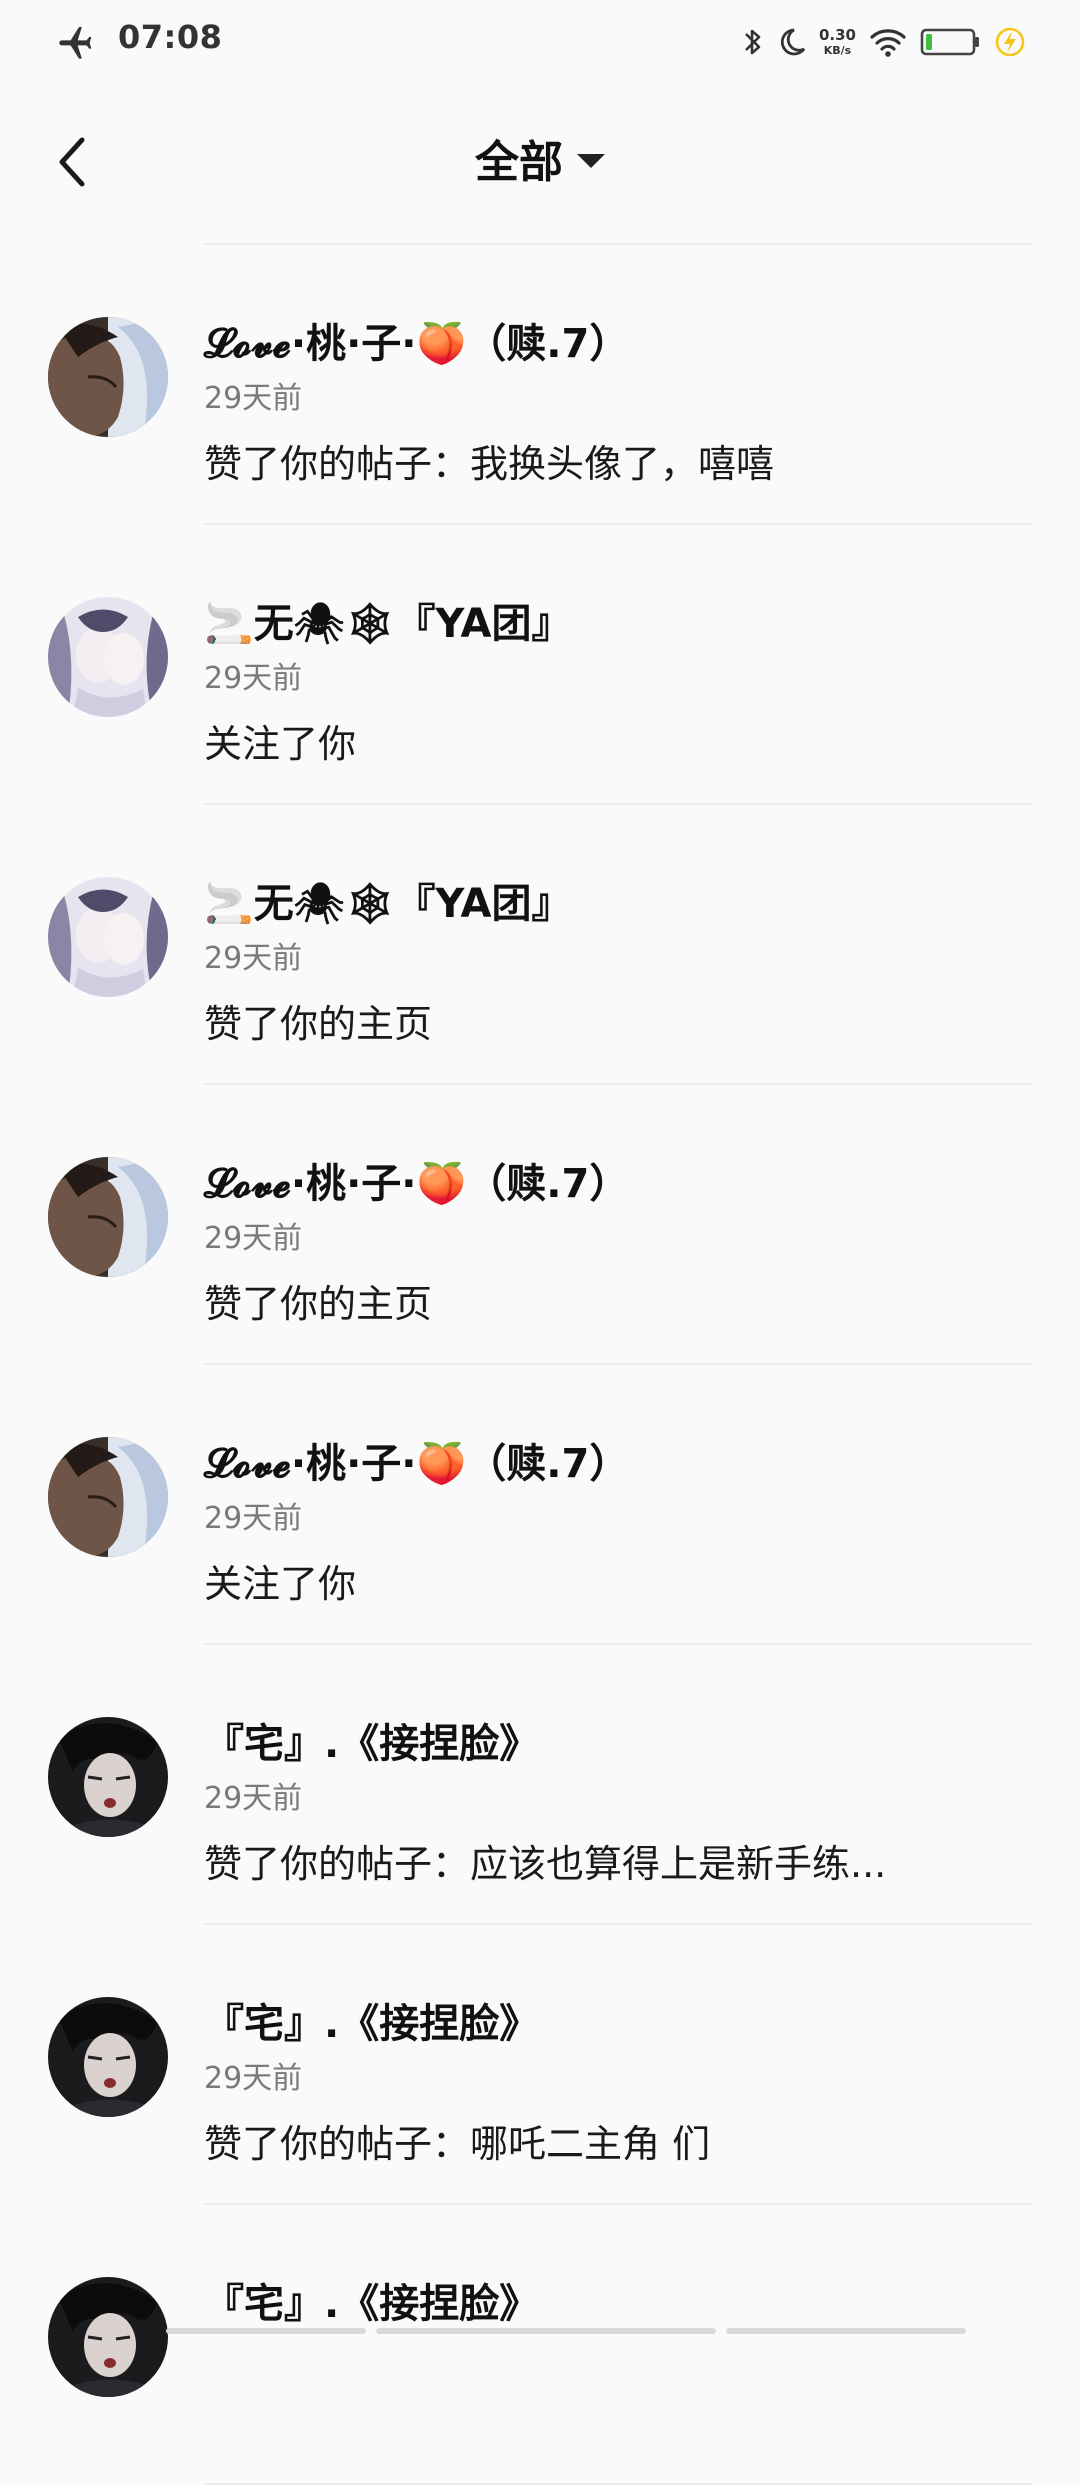 This screenshot has height=2485, width=1080. I want to click on filter-dropdown: 全部, so click(540, 158).